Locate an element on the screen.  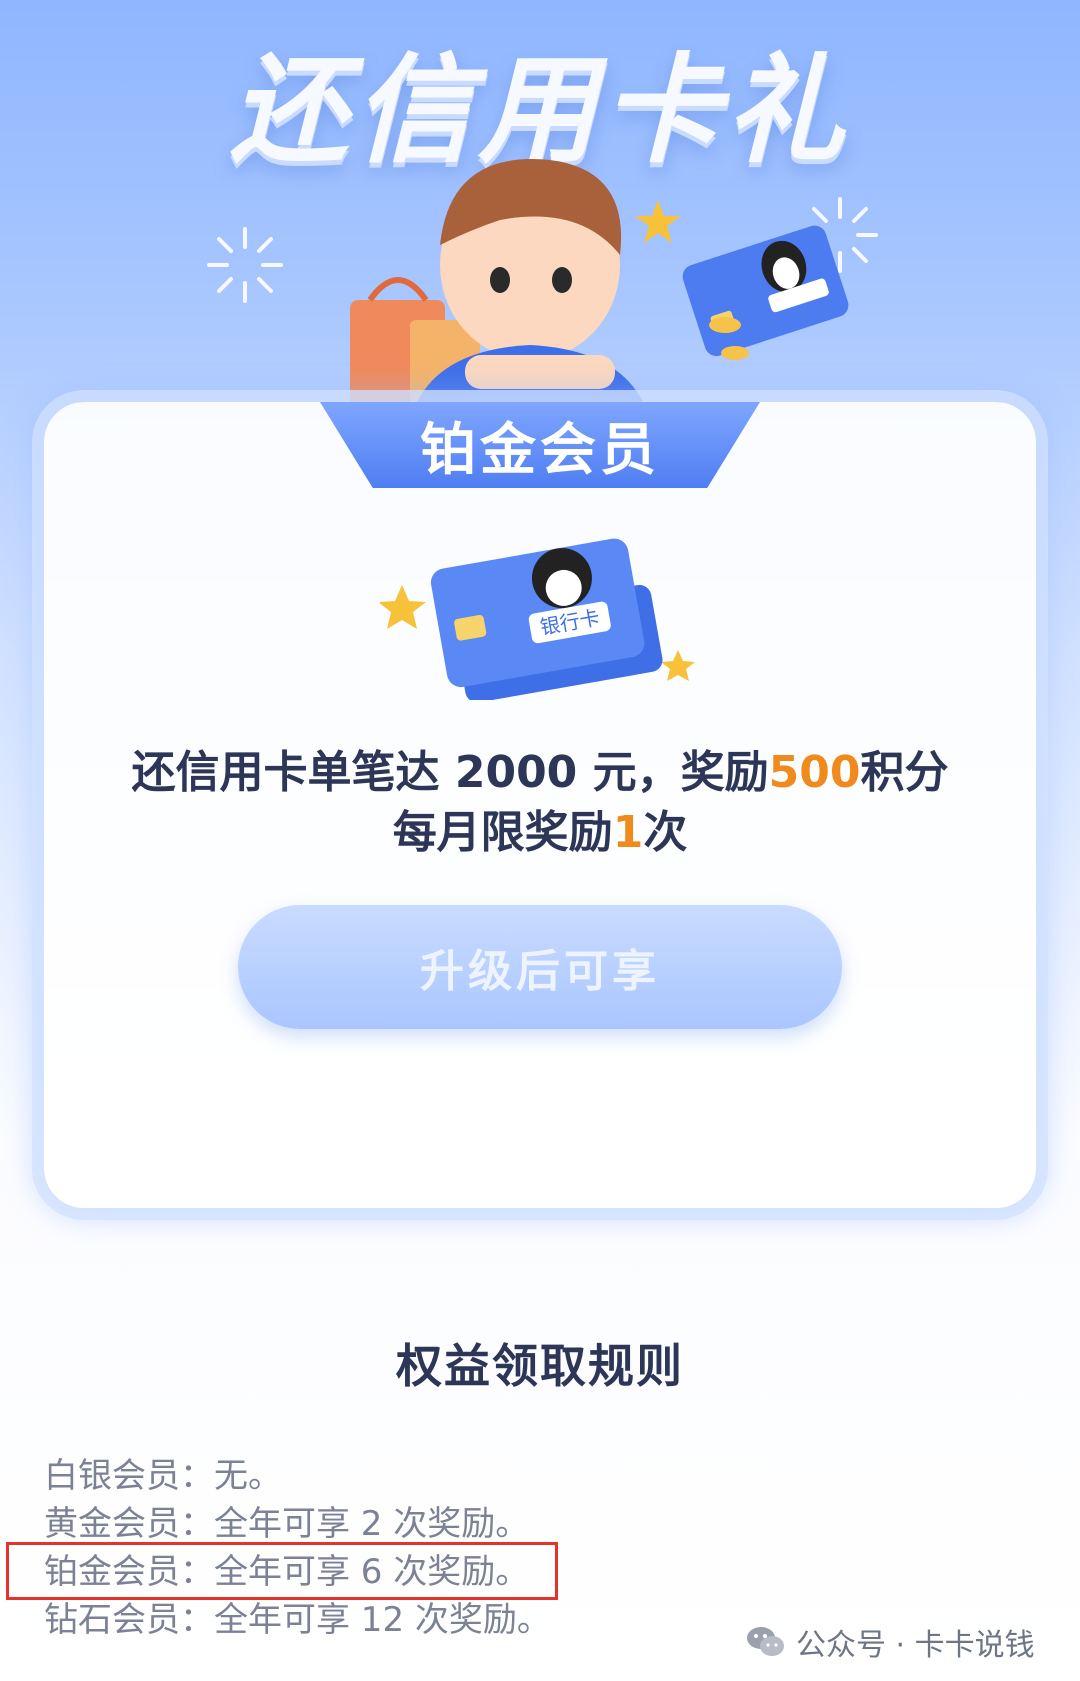
rules-title: 权益领取规则 is located at coordinates (540, 1366).